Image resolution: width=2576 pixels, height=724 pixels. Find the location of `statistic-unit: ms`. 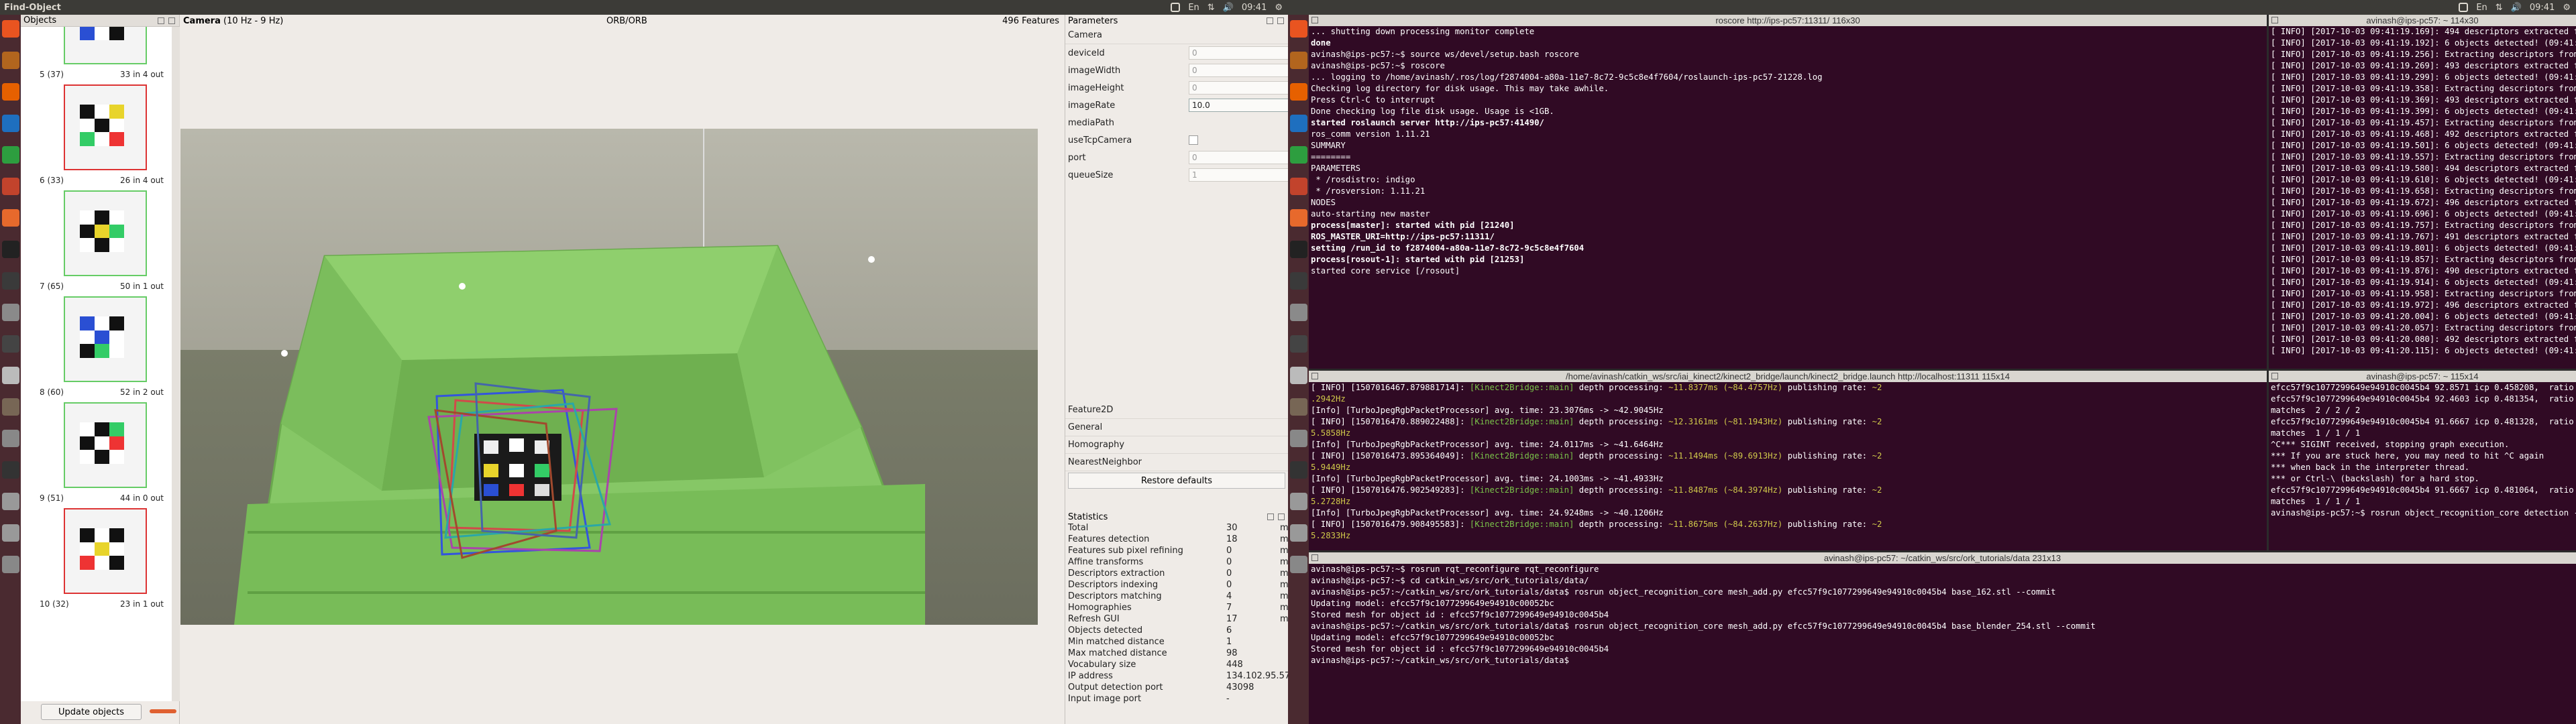

statistic-unit: ms is located at coordinates (1284, 619).